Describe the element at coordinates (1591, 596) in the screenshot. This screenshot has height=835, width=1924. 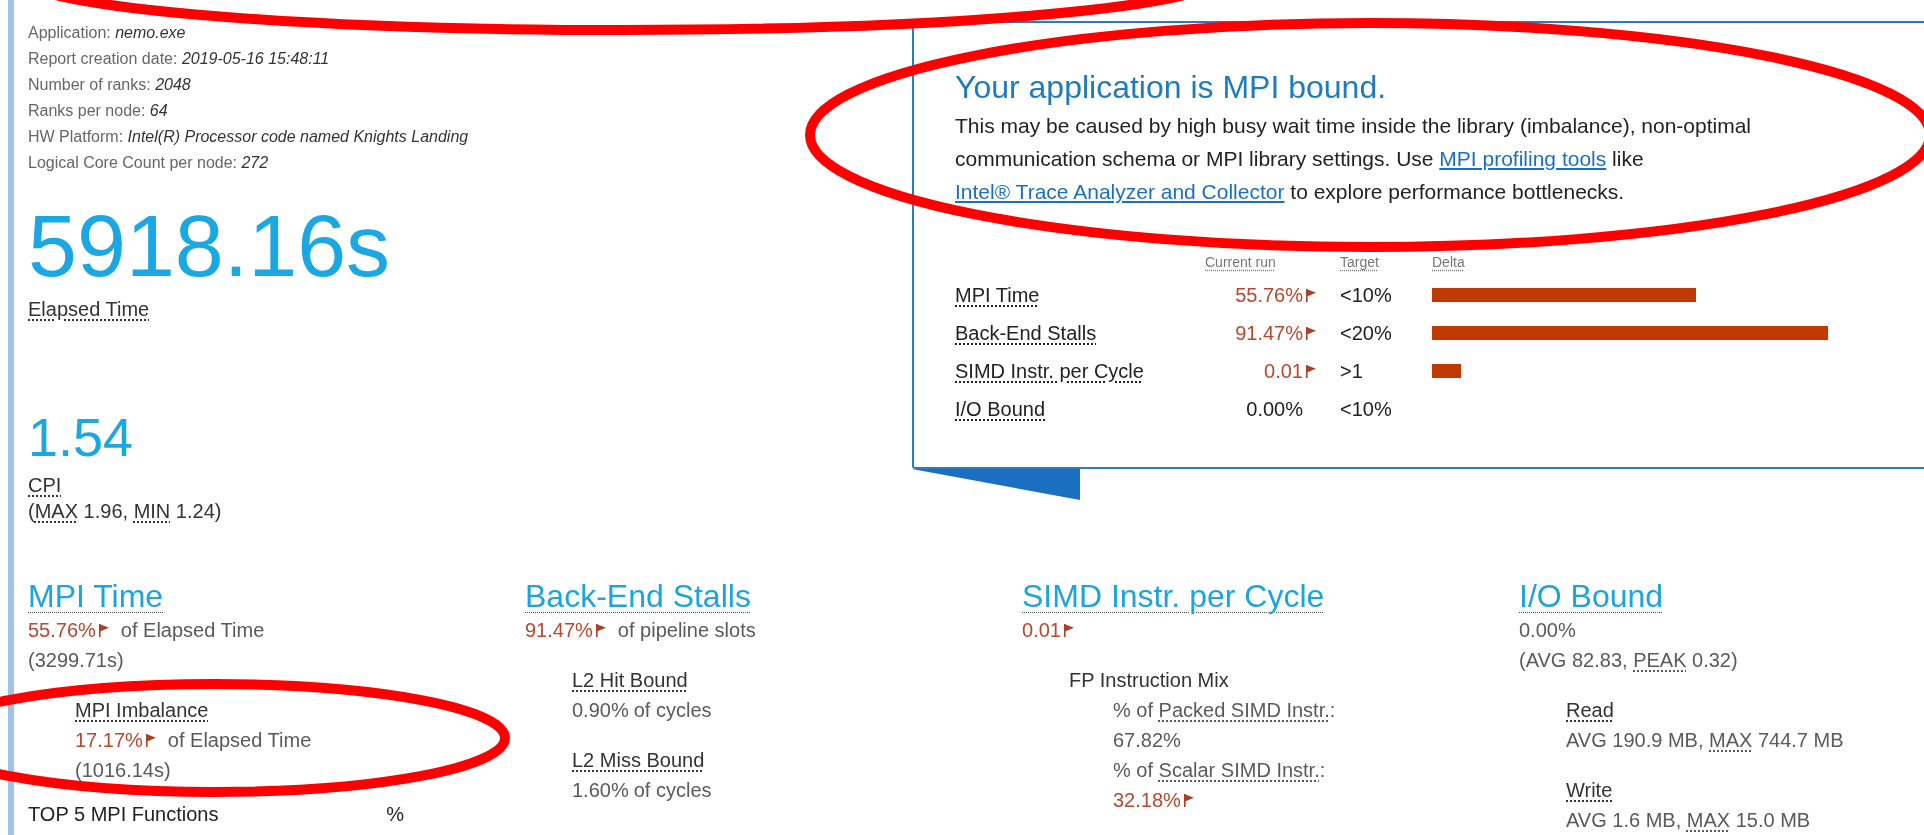
I see `metric-heading: I/O Bound` at that location.